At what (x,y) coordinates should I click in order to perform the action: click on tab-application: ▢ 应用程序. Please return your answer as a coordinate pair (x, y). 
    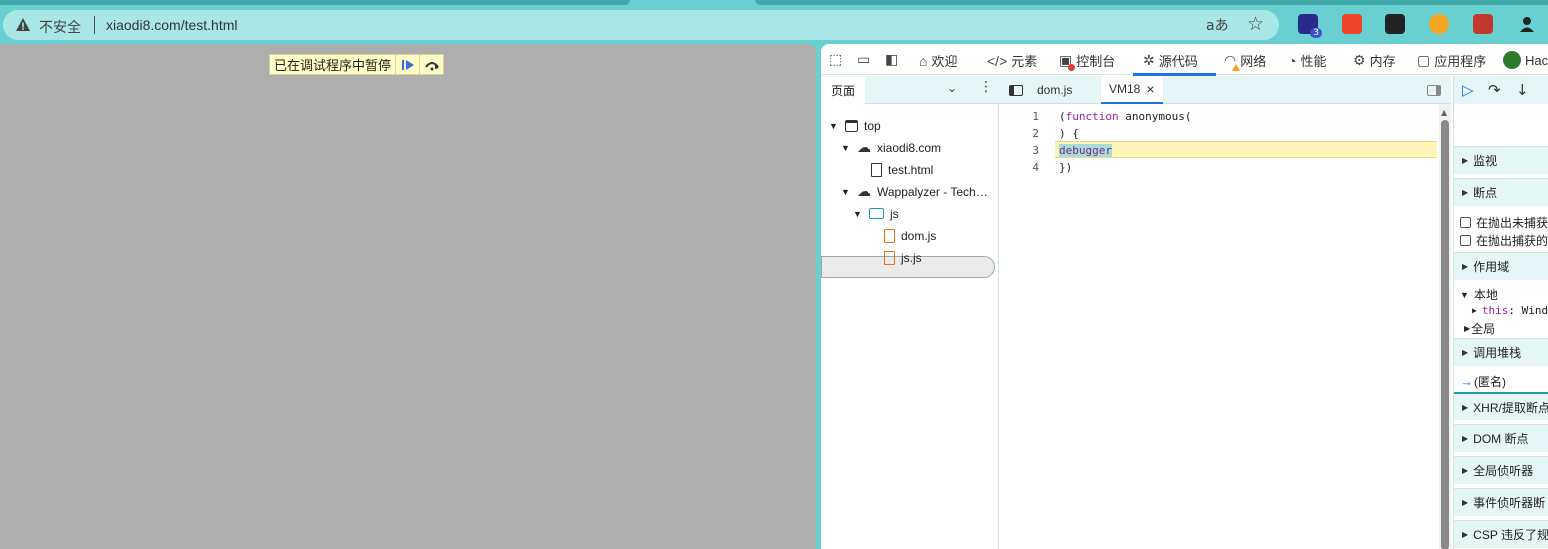
    Looking at the image, I should click on (1451, 60).